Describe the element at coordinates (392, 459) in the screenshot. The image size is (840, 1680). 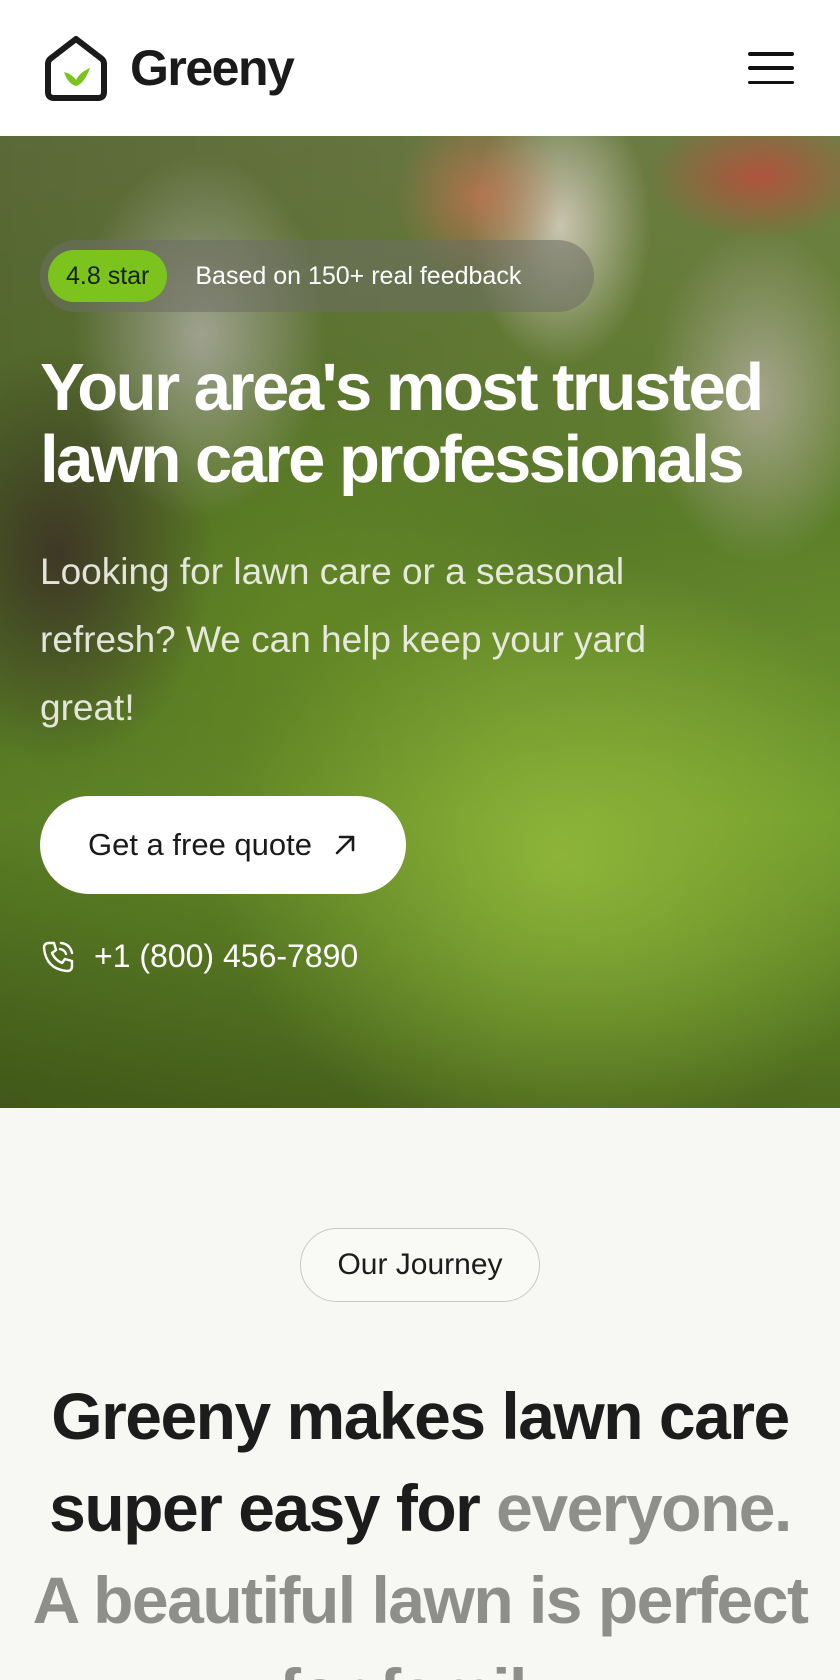
I see `hero-title-line-2: lawn care professionals` at that location.